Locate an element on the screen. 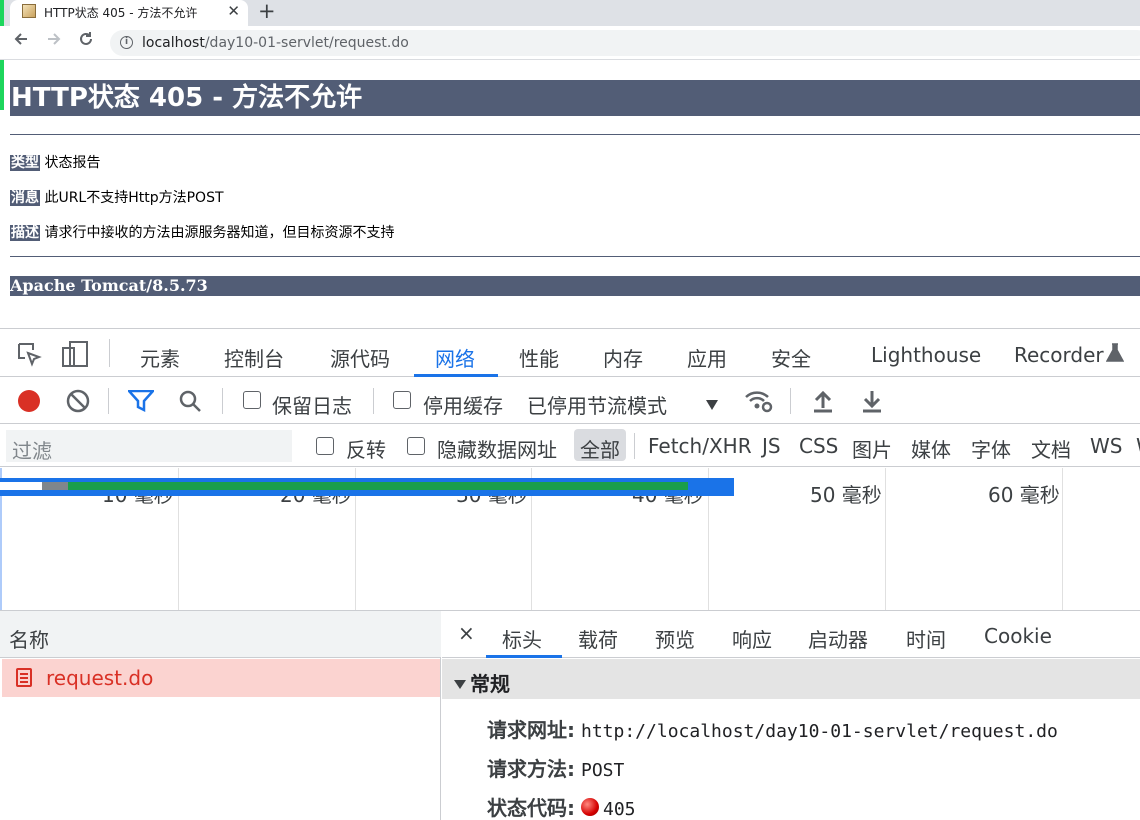 This screenshot has width=1140, height=820. reload-icon is located at coordinates (86, 41).